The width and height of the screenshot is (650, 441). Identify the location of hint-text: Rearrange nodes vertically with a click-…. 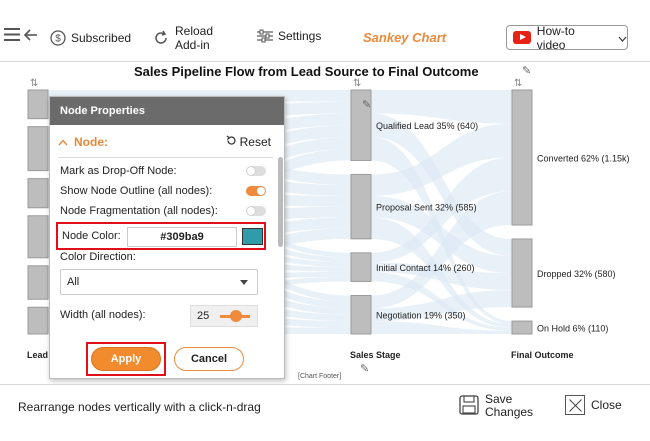
(139, 407).